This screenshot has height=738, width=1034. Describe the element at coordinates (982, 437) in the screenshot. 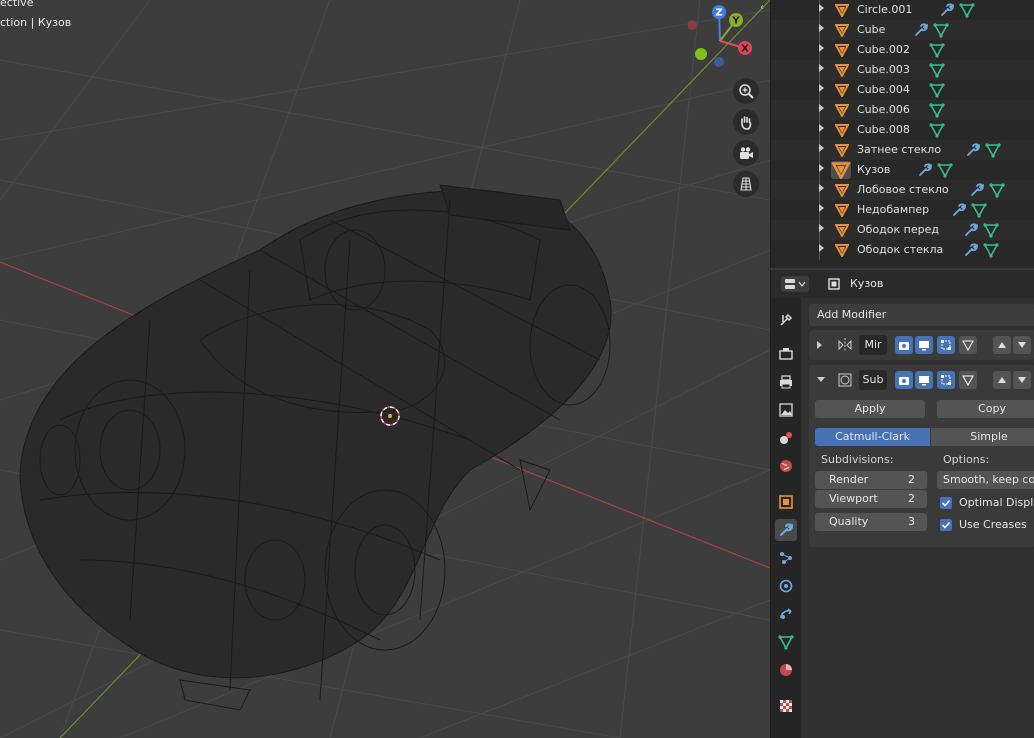

I see `algorithm-simple: Simple` at that location.